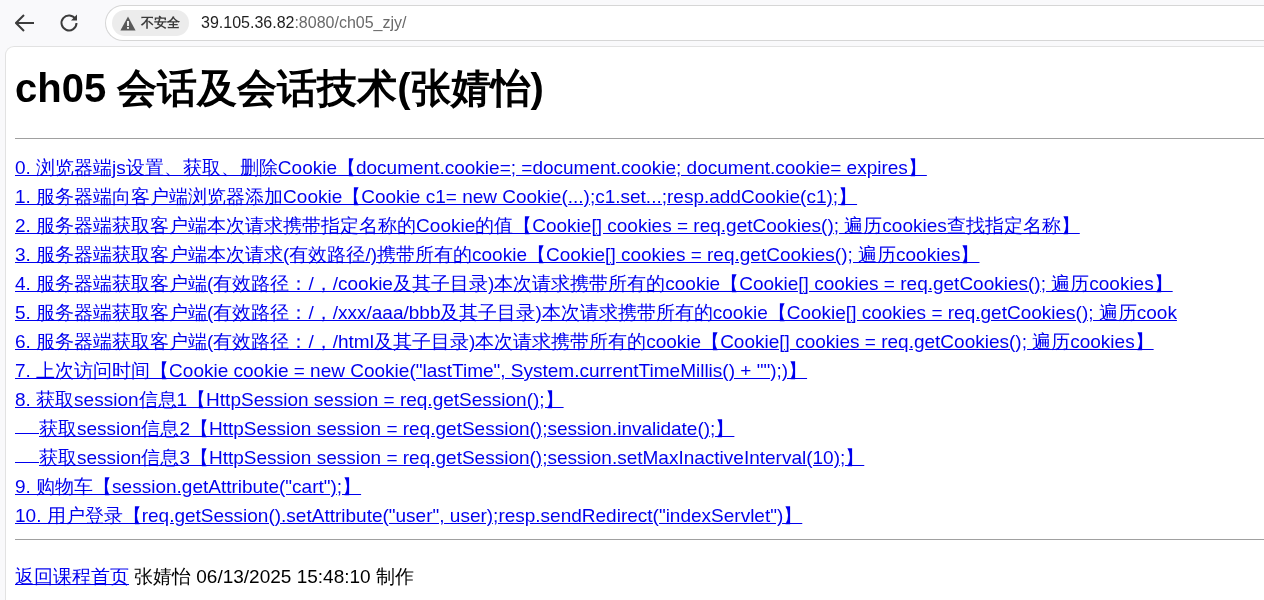 The image size is (1264, 600). What do you see at coordinates (279, 88) in the screenshot?
I see `page-heading: ch05 会话及会话技术(张婧怡)` at bounding box center [279, 88].